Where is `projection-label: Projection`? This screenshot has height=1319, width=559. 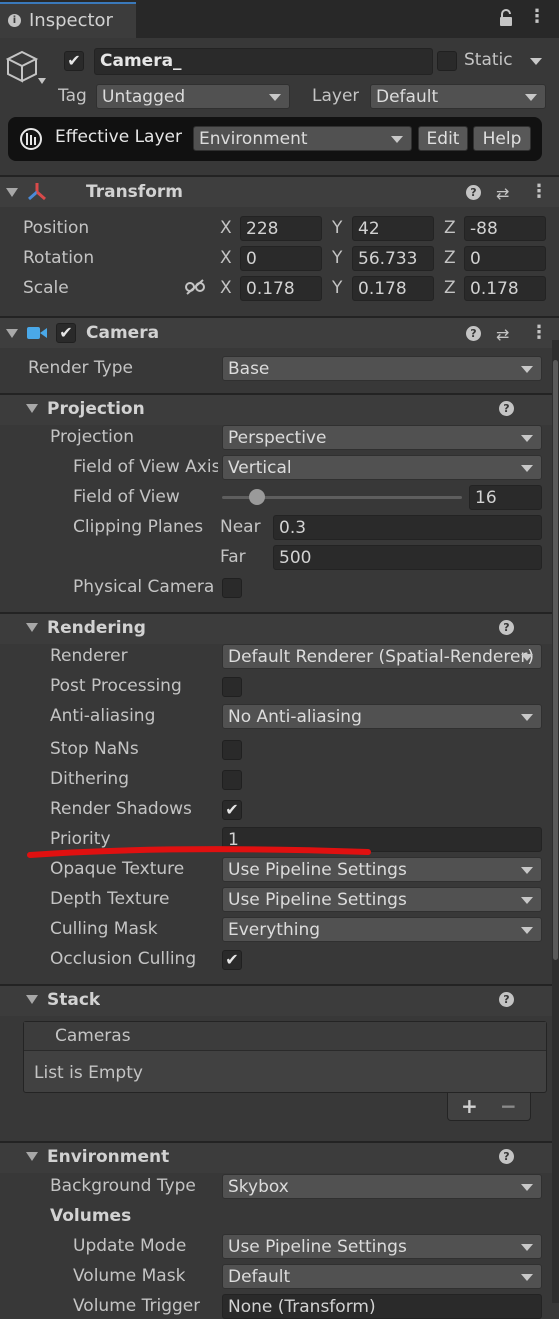
projection-label: Projection is located at coordinates (92, 437).